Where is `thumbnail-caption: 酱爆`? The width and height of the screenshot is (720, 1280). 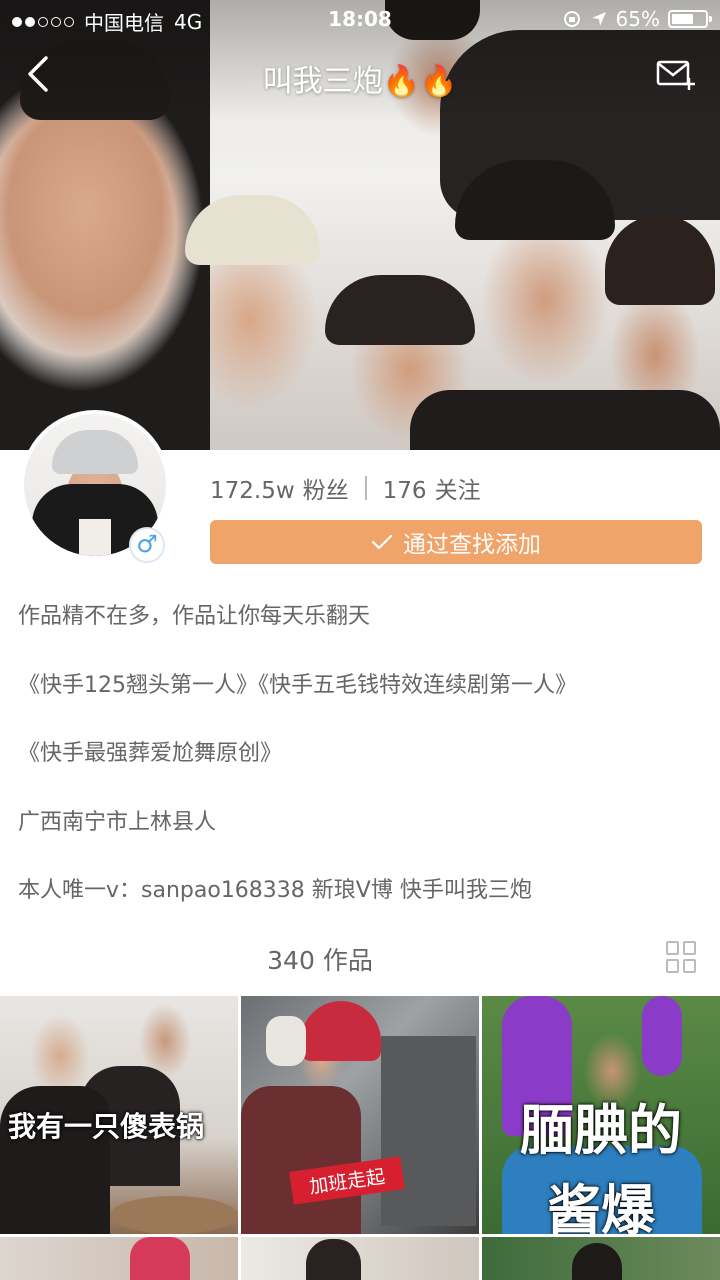 thumbnail-caption: 酱爆 is located at coordinates (601, 1206).